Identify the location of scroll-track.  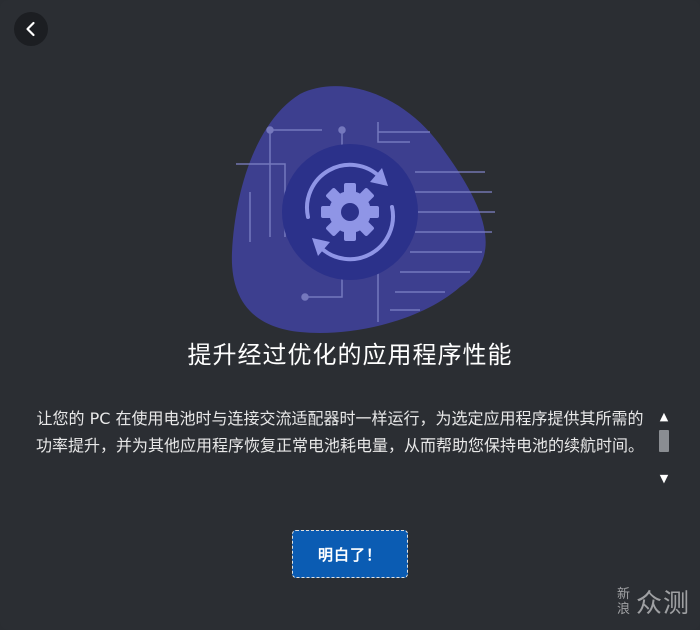
(664, 449).